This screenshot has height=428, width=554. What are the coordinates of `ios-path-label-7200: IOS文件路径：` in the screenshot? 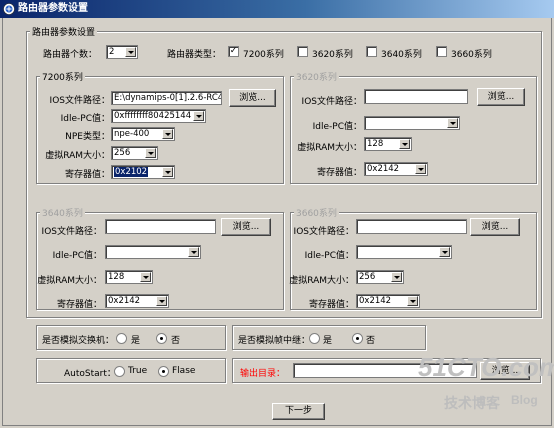 It's located at (79, 101).